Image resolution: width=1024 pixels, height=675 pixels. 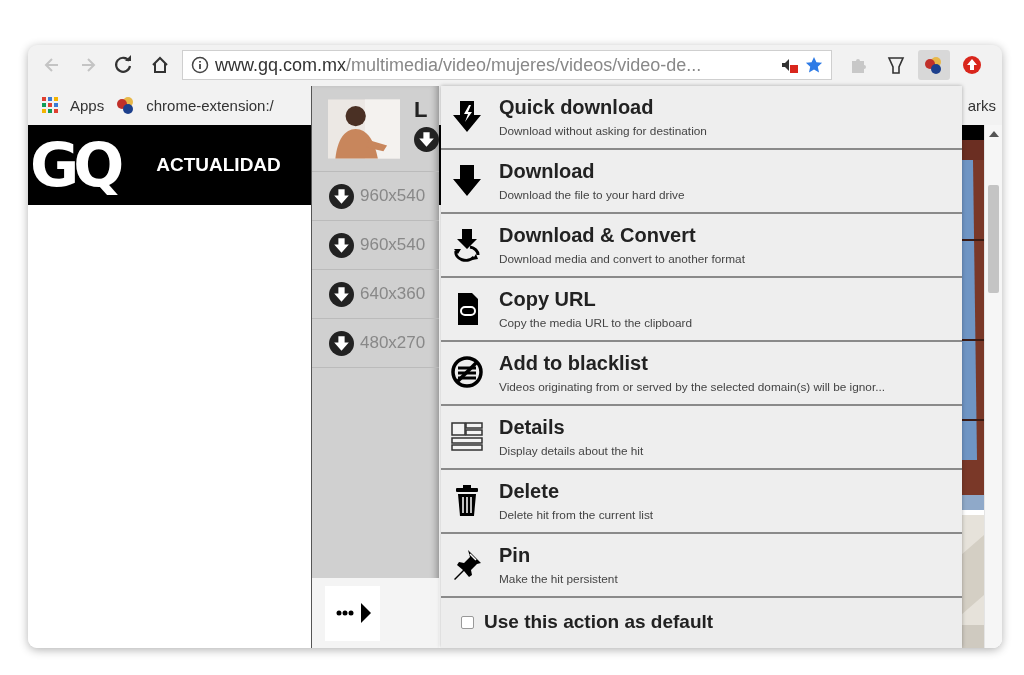 I want to click on scrollbar, so click(x=993, y=386).